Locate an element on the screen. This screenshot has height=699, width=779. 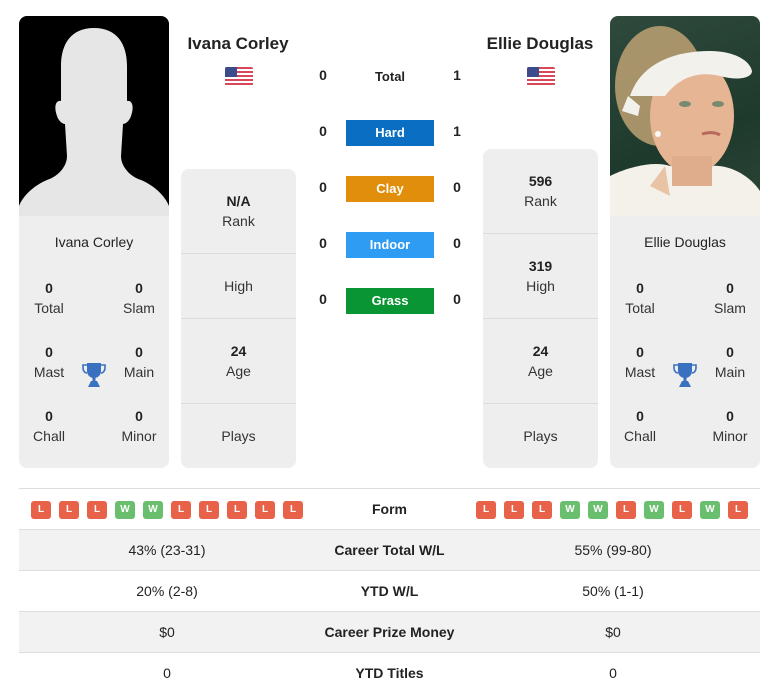
stat-high-left: High is located at coordinates (238, 286).